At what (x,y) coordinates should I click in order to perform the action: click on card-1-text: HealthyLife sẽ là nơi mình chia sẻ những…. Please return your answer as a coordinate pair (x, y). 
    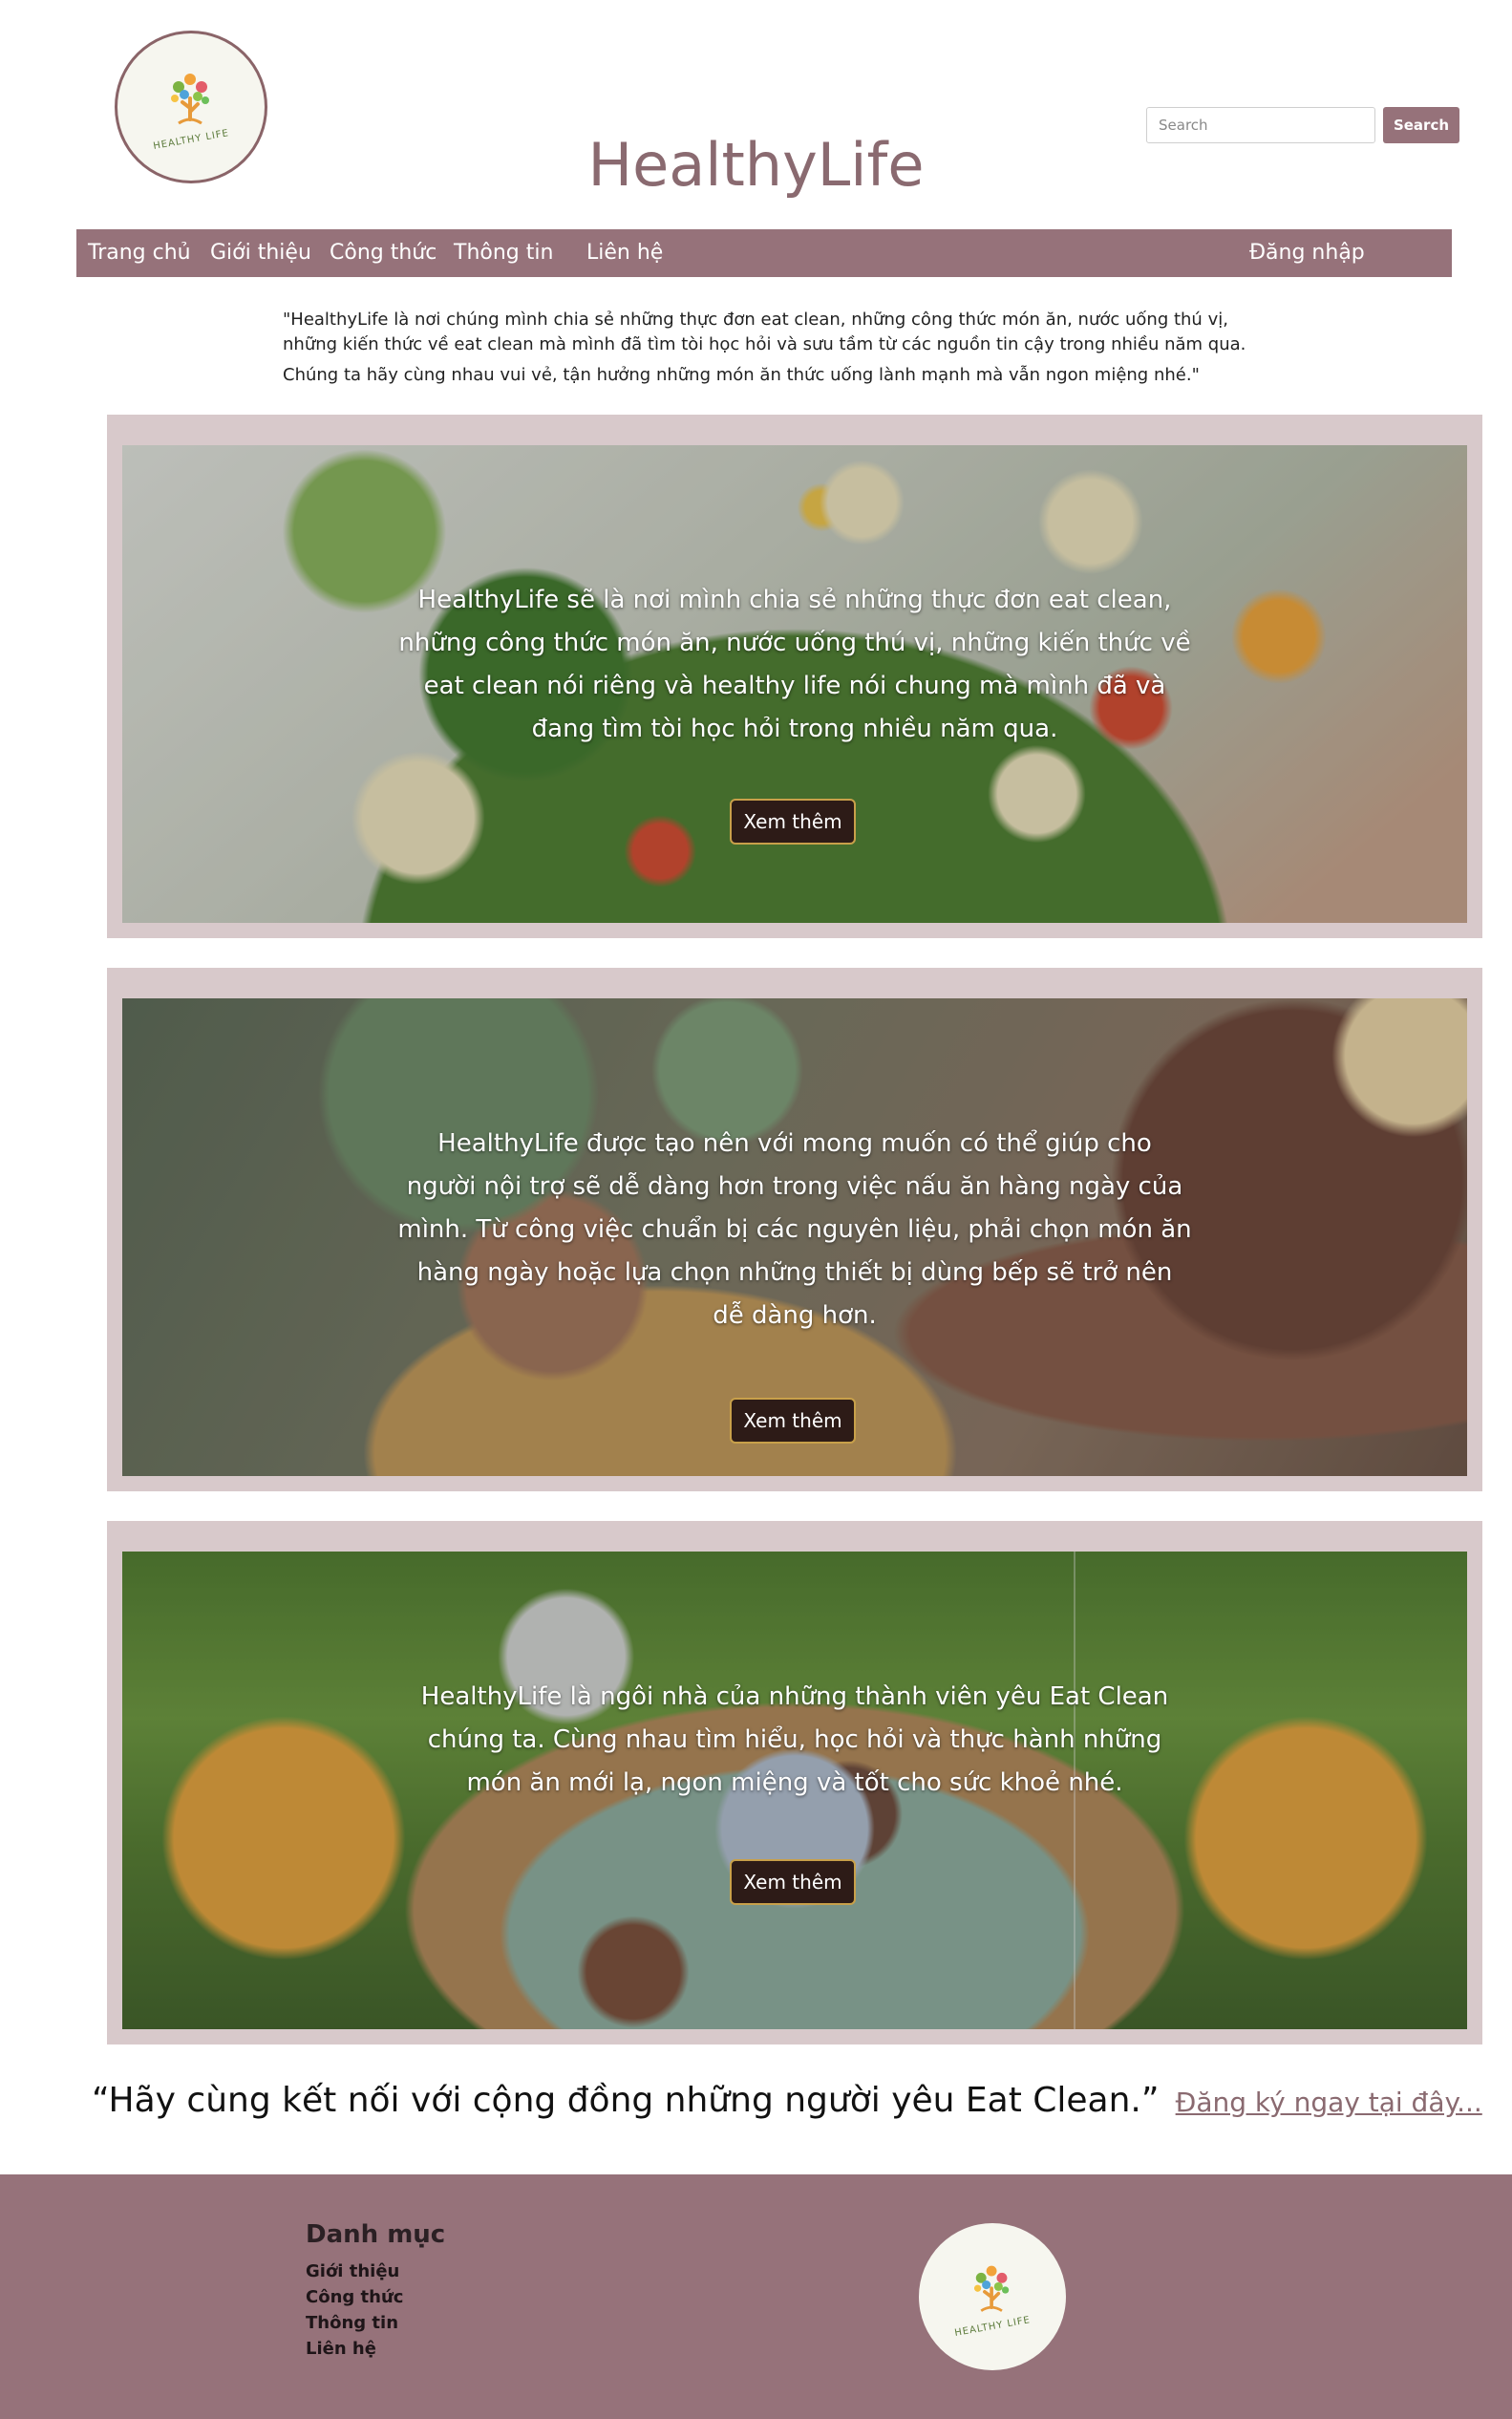
    Looking at the image, I should click on (794, 665).